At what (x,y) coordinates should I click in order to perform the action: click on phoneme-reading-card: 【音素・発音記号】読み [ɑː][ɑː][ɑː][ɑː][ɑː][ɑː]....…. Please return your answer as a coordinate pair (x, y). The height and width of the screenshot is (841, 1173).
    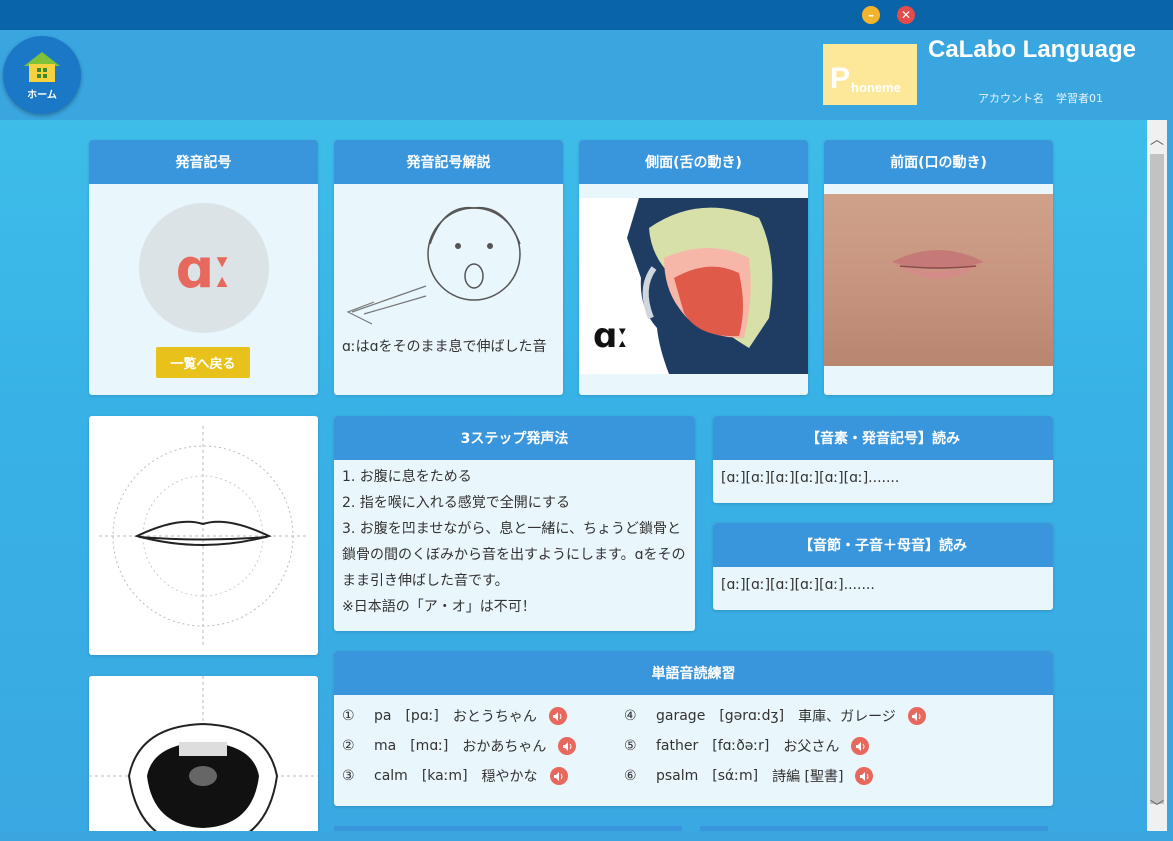
    Looking at the image, I should click on (883, 459).